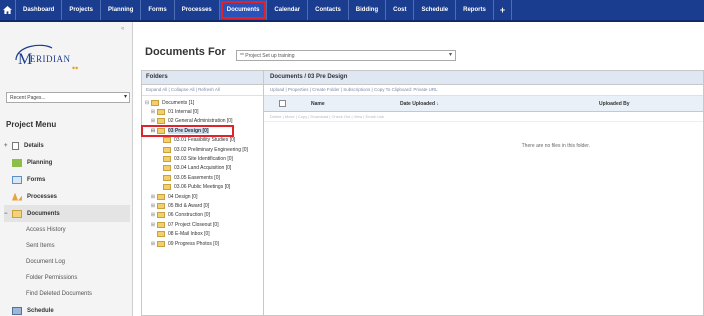 This screenshot has width=704, height=316. I want to click on menu-item-documents: − Documents, so click(67, 213).